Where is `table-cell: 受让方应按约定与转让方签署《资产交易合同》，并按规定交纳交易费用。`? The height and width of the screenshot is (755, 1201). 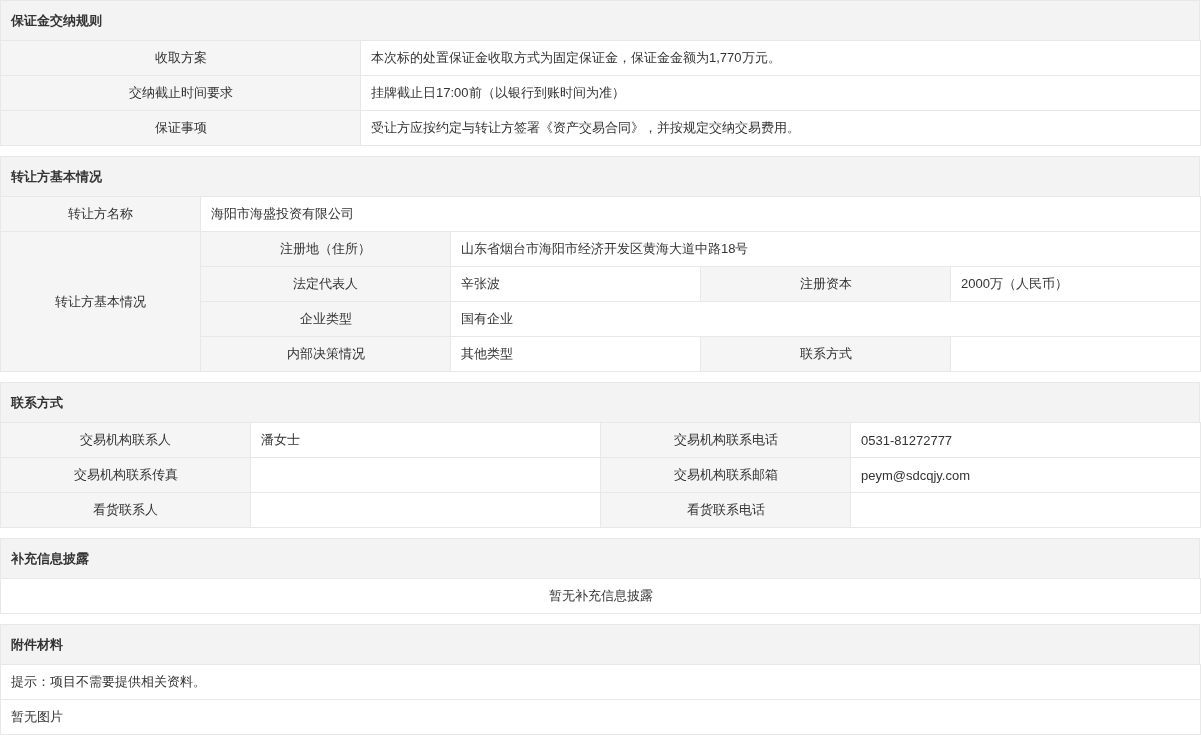
table-cell: 受让方应按约定与转让方签署《资产交易合同》，并按规定交纳交易费用。 is located at coordinates (780, 128).